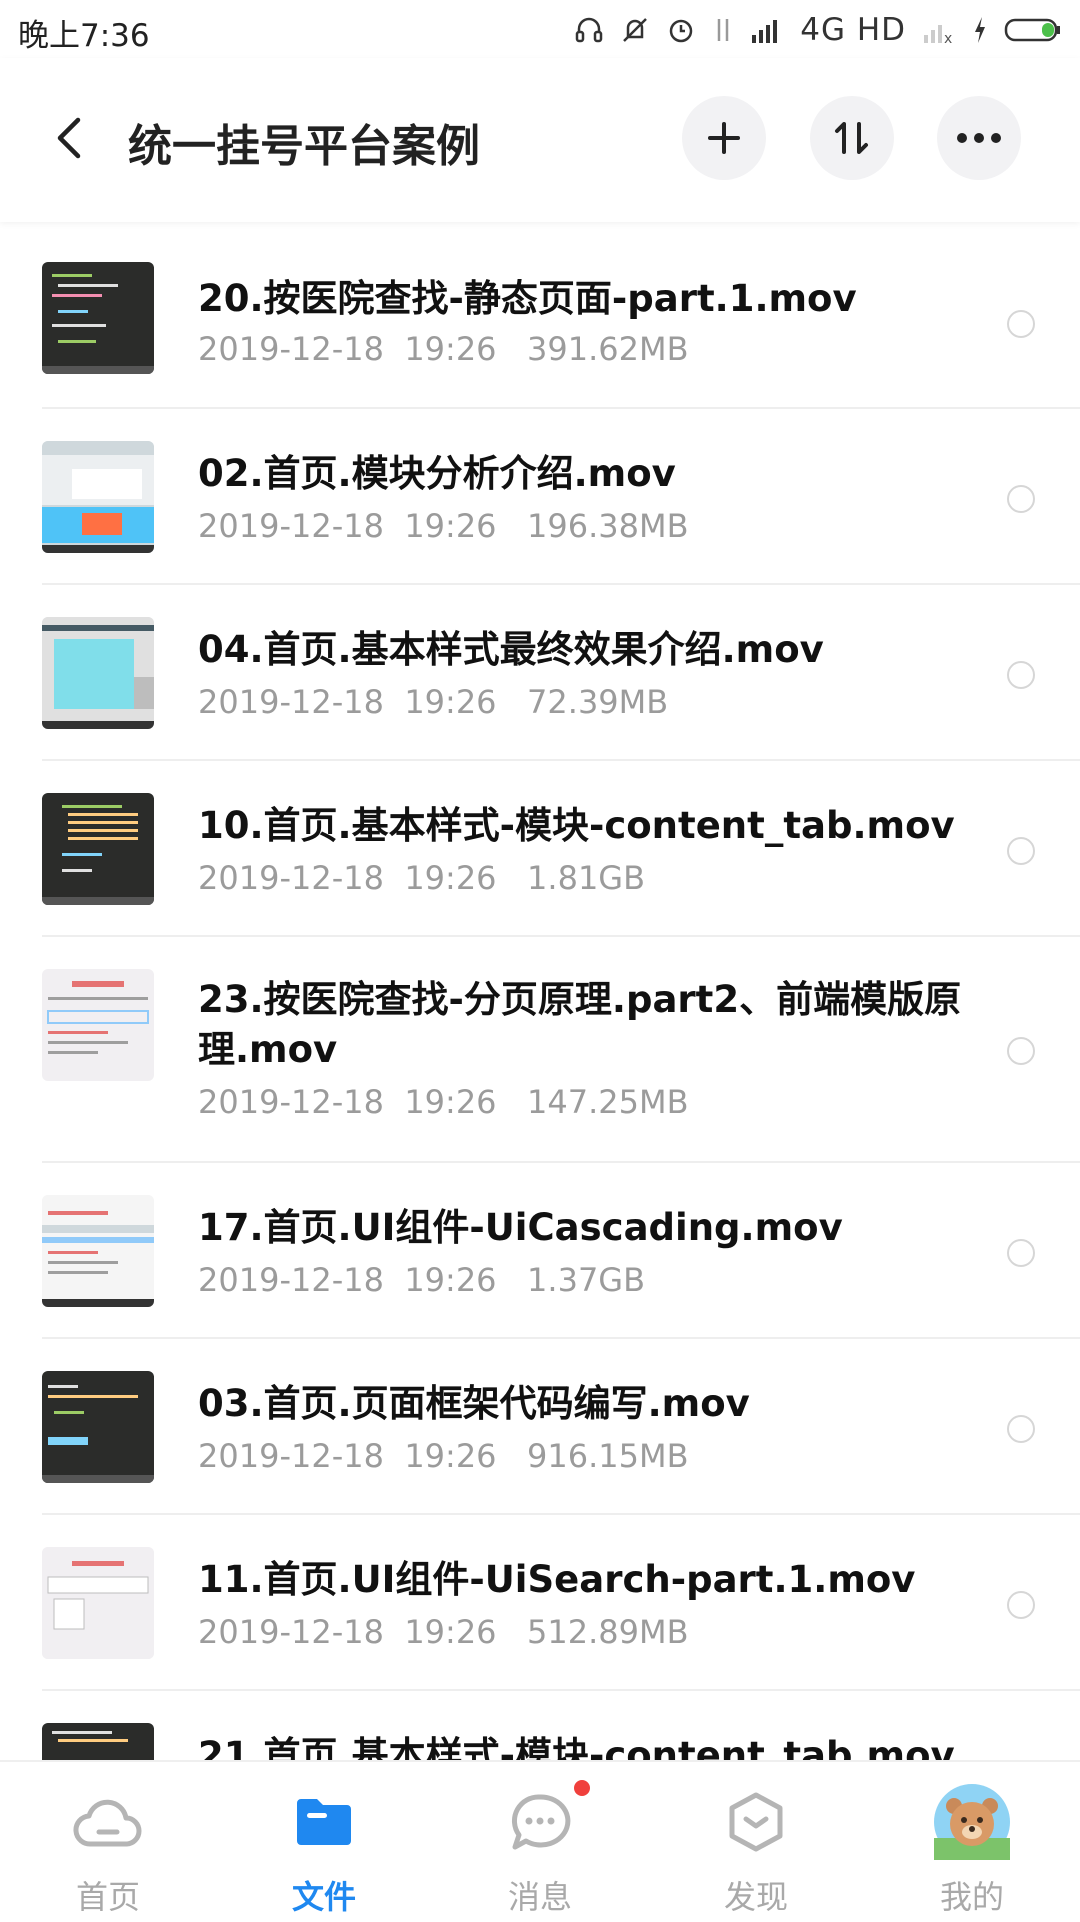  I want to click on file-meta: 2019-12-18 19:26 196.38MB, so click(443, 526).